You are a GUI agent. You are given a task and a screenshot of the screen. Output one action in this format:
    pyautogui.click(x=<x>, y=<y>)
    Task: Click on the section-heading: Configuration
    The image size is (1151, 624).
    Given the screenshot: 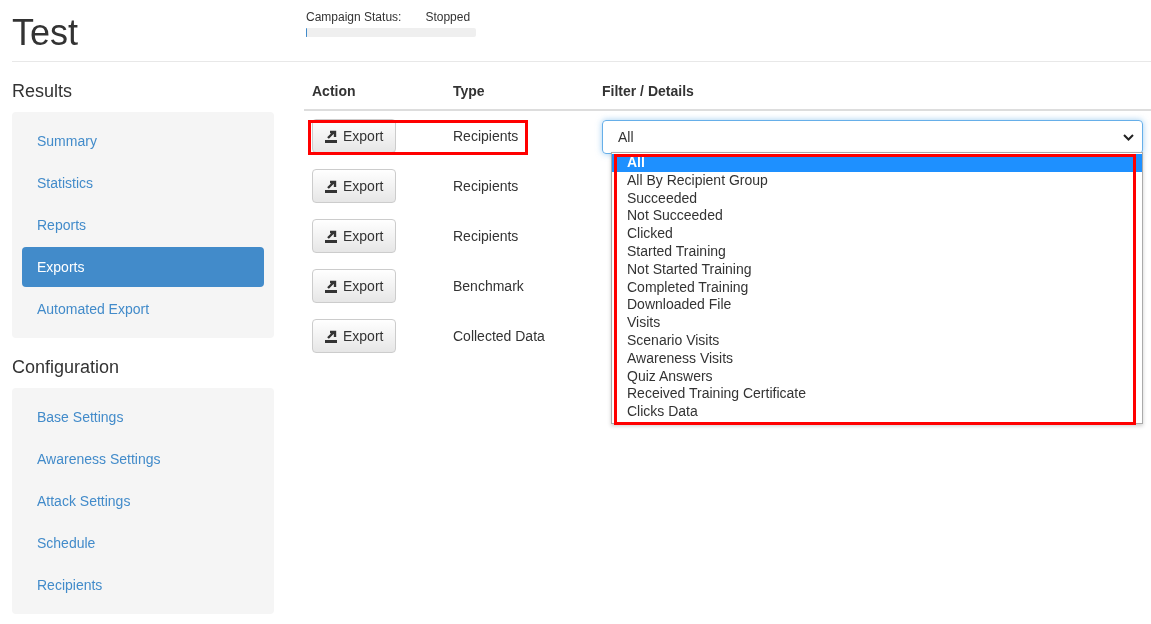 What is the action you would take?
    pyautogui.click(x=66, y=367)
    